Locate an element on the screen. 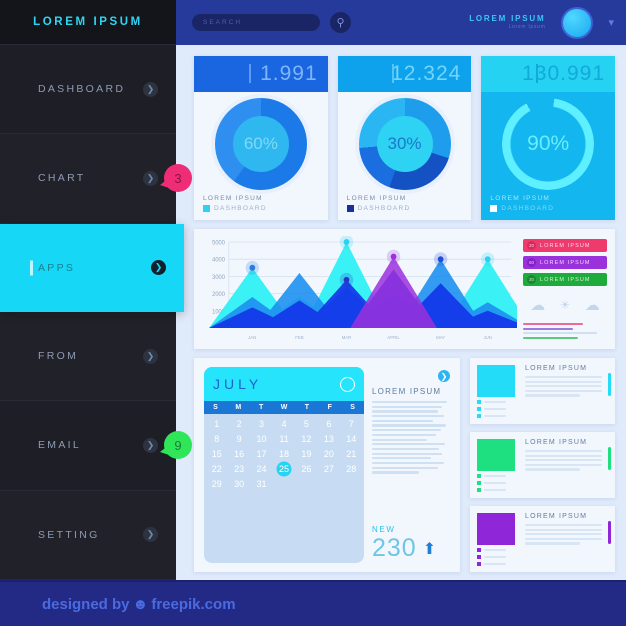 The image size is (626, 626). legend-item: 30 LOREM IPSUM is located at coordinates (565, 279).